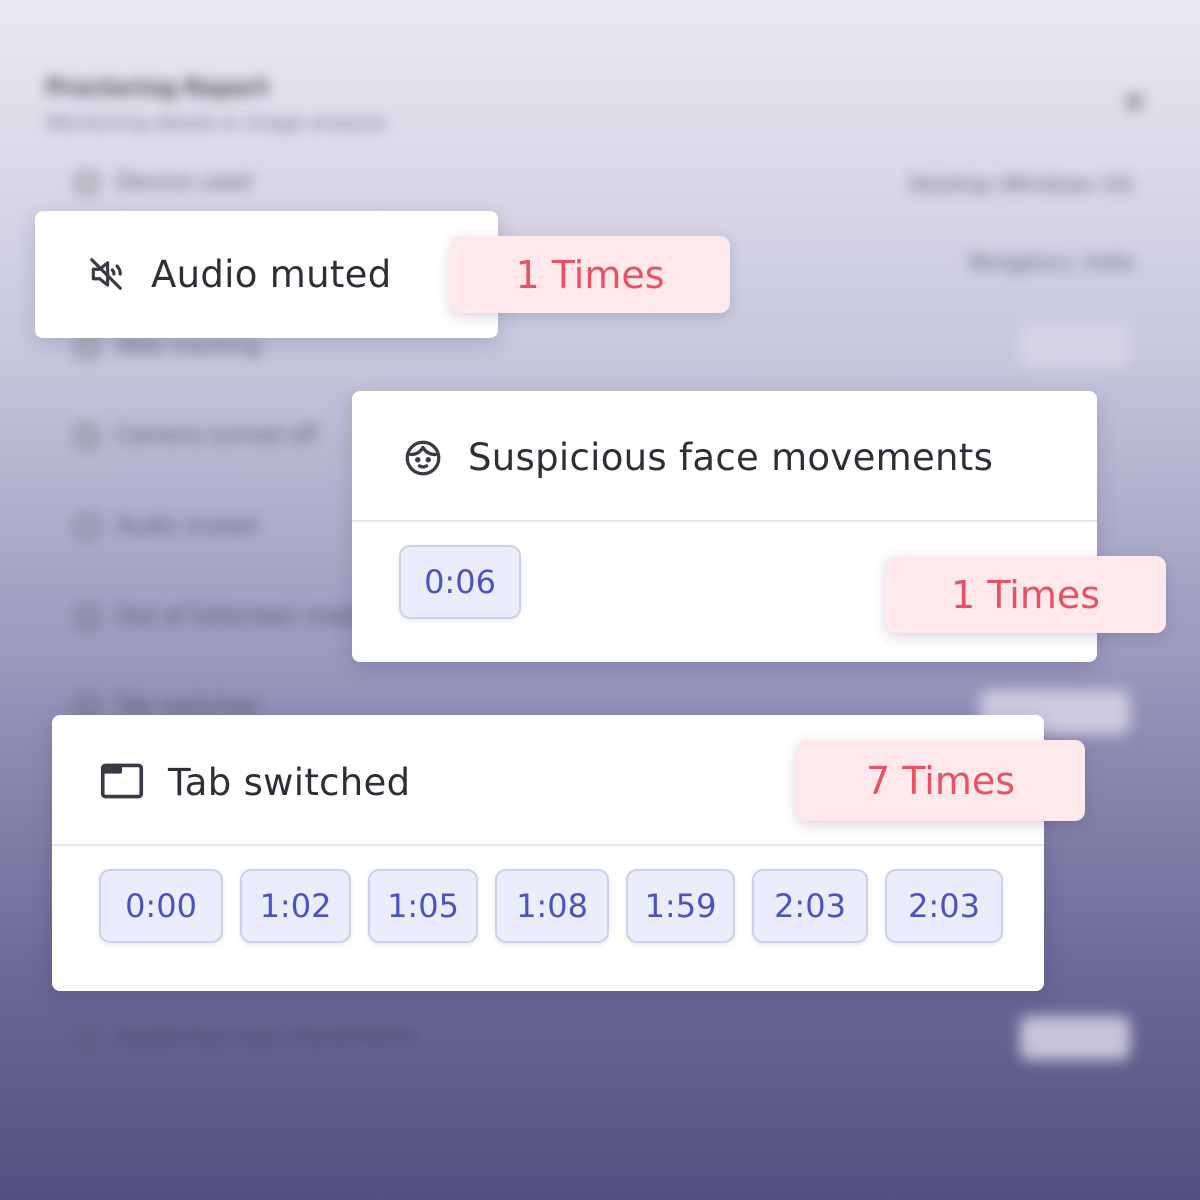  Describe the element at coordinates (271, 274) in the screenshot. I see `card-title: Audio muted` at that location.